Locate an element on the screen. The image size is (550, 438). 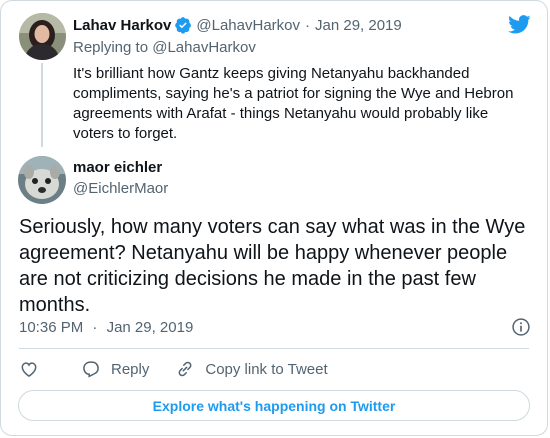
author-name: maor eichler is located at coordinates (117, 167).